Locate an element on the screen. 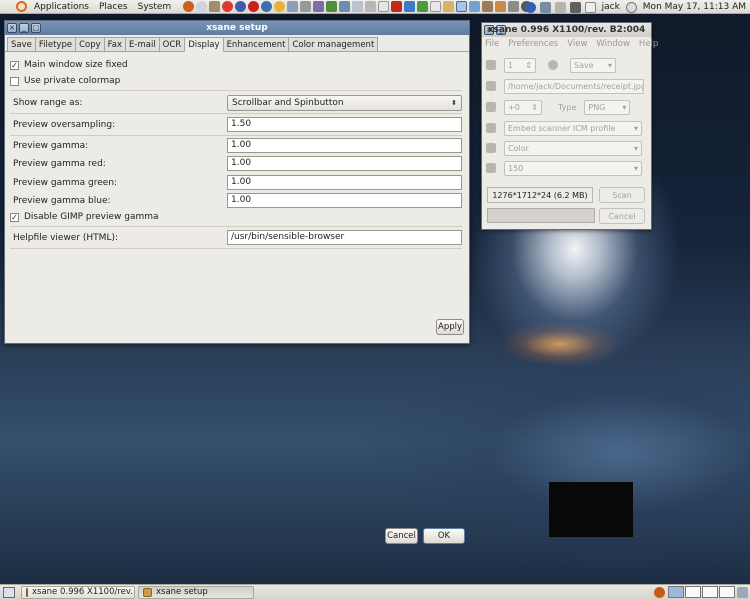 The width and height of the screenshot is (750, 599). mail-icon is located at coordinates (345, 6).